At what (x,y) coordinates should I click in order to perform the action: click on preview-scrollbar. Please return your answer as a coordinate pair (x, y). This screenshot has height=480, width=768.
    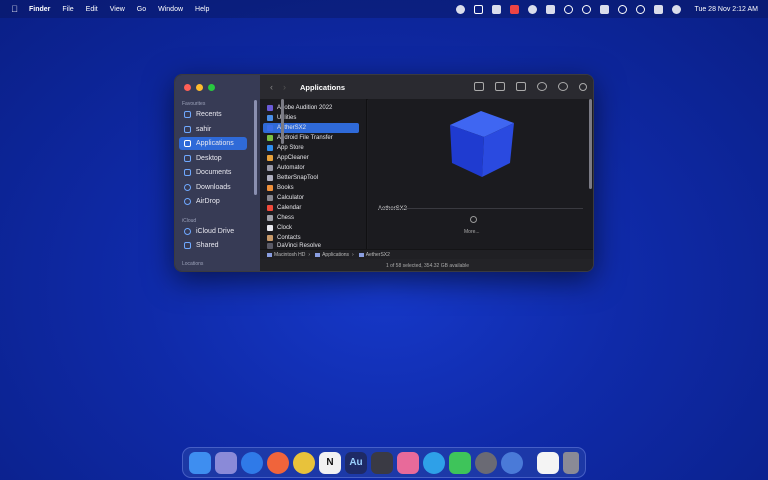
    Looking at the image, I should click on (590, 144).